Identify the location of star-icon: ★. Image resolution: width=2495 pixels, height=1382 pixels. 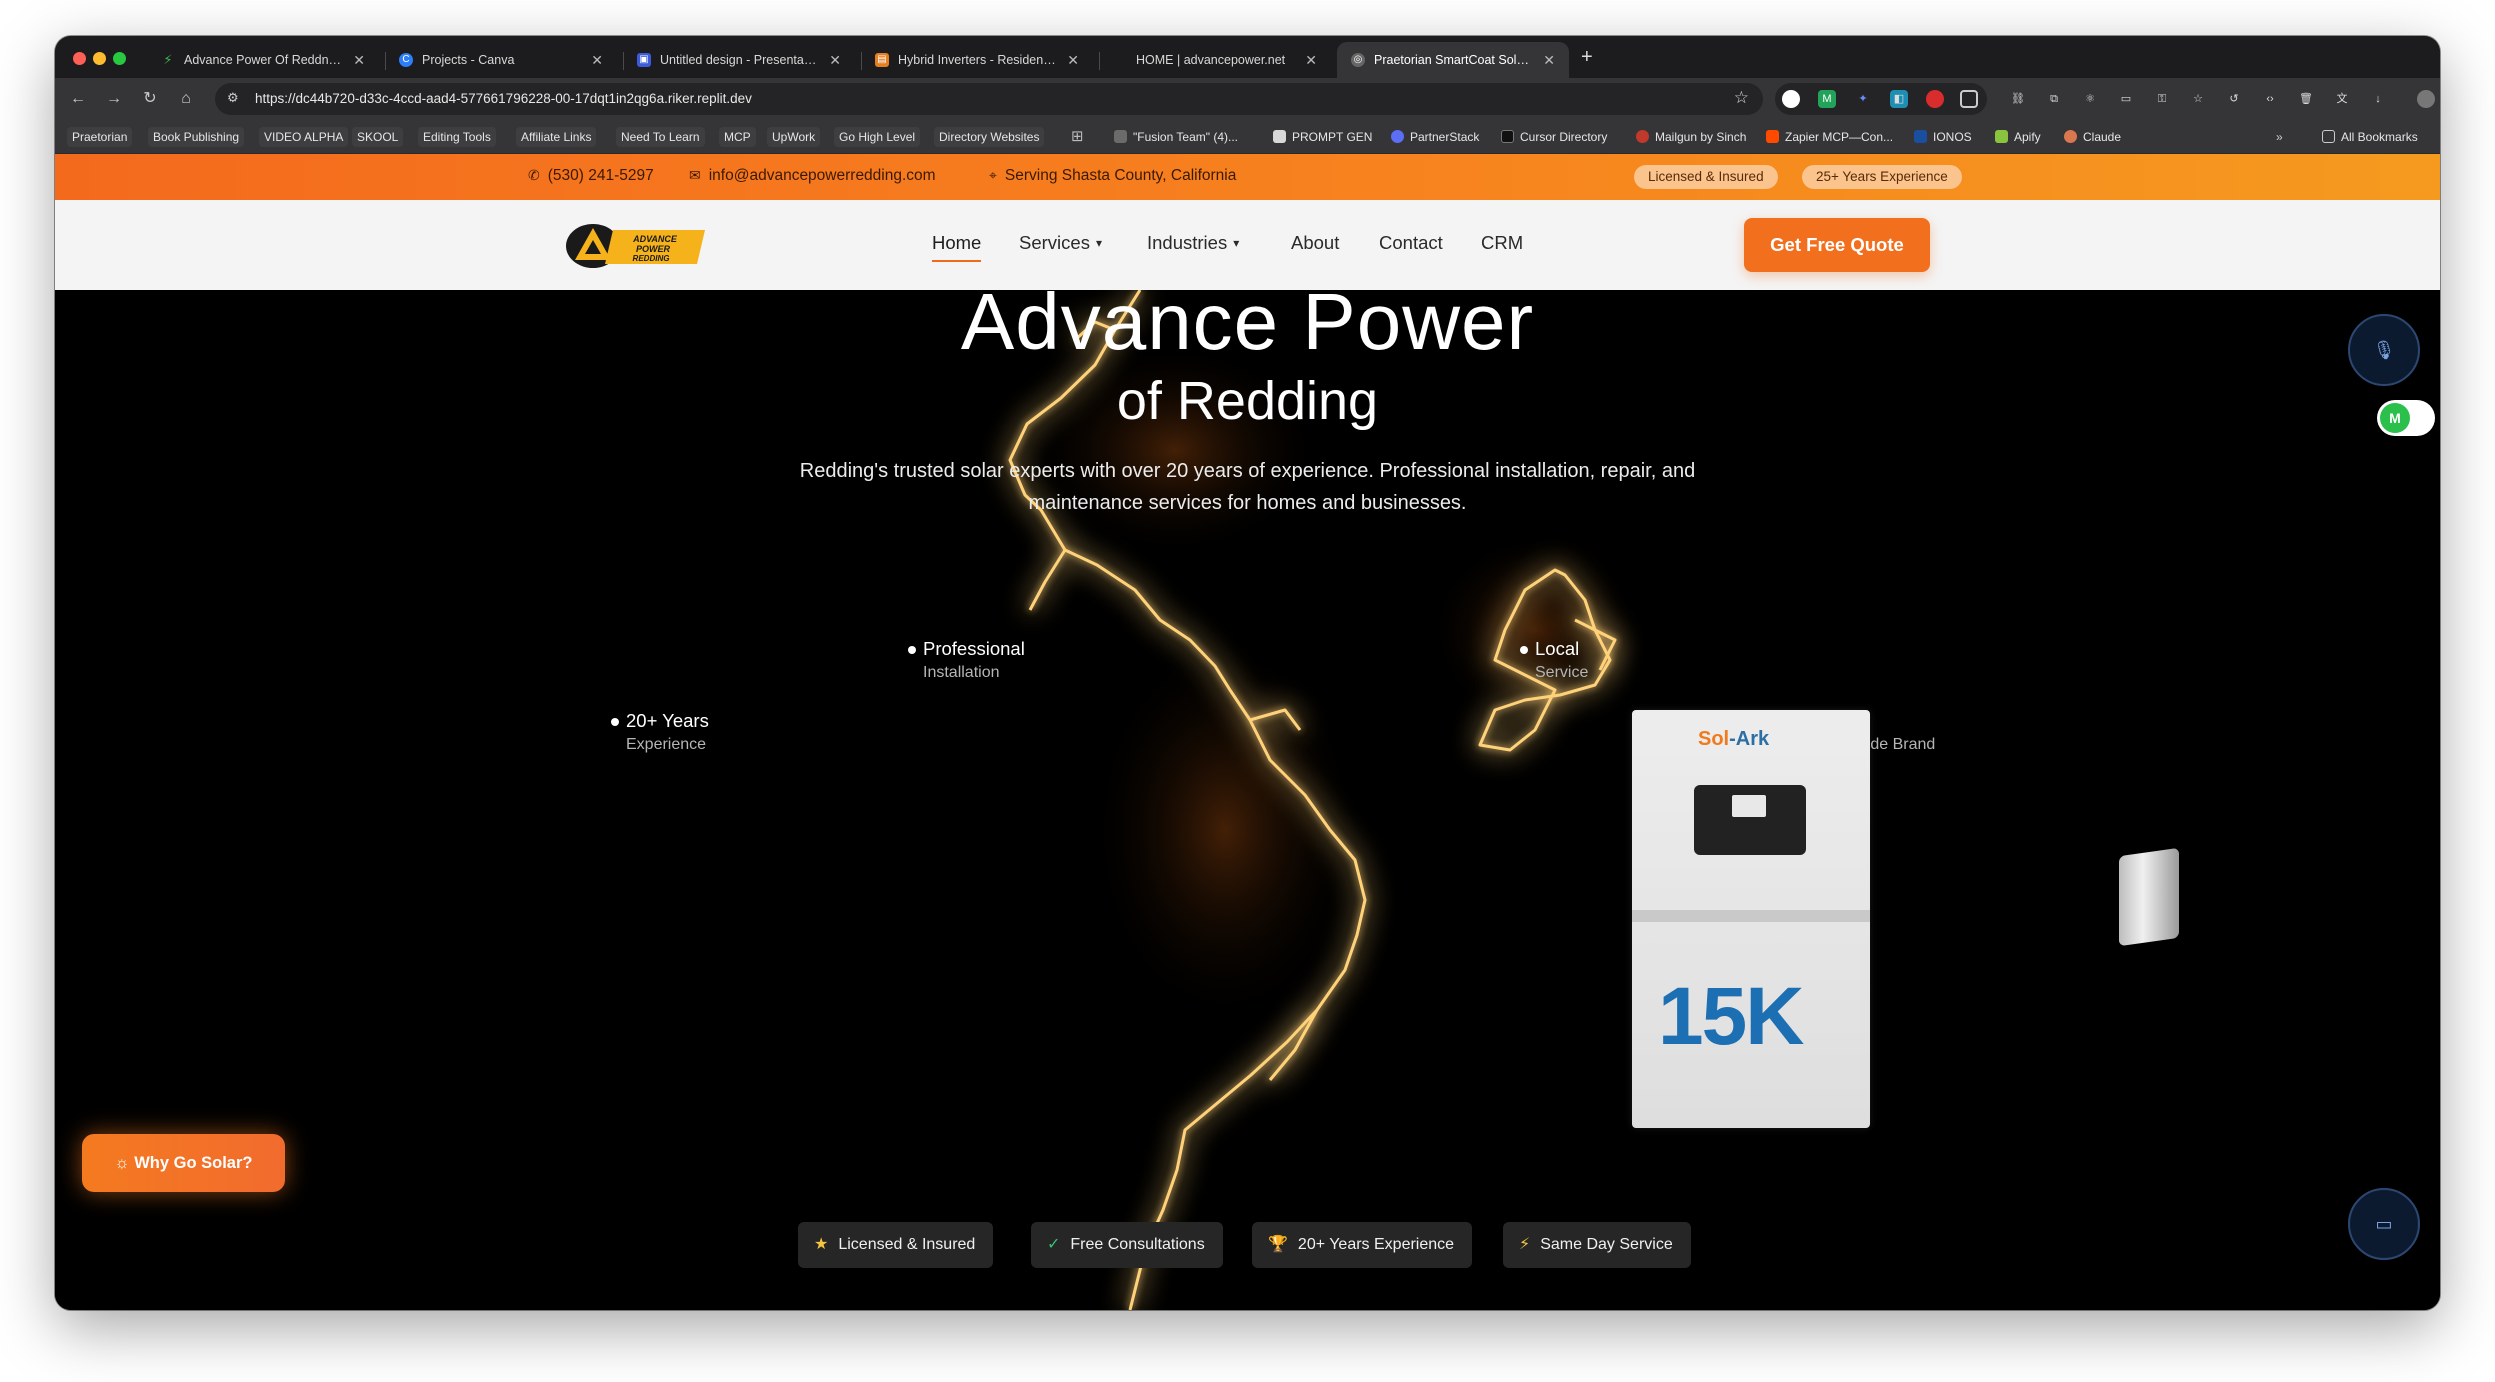
(821, 1244).